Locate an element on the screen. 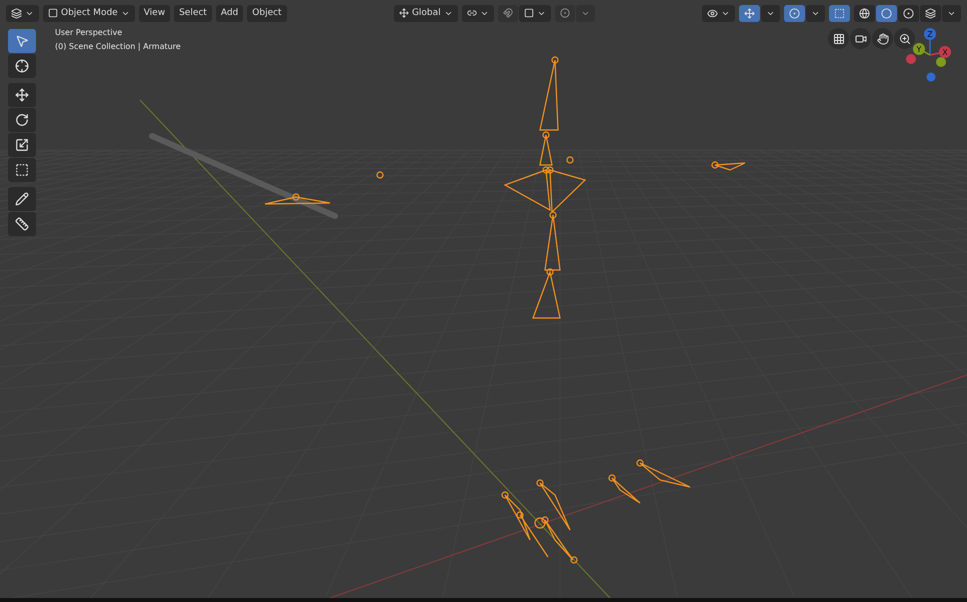 Image resolution: width=967 pixels, height=602 pixels. rotate-tool-button is located at coordinates (22, 120).